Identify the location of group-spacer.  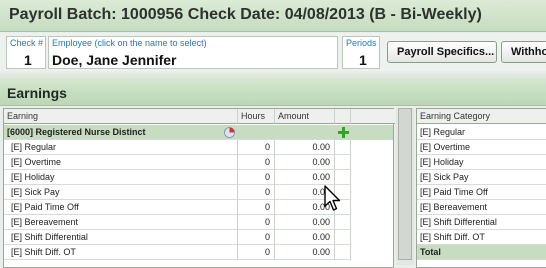
(286, 132).